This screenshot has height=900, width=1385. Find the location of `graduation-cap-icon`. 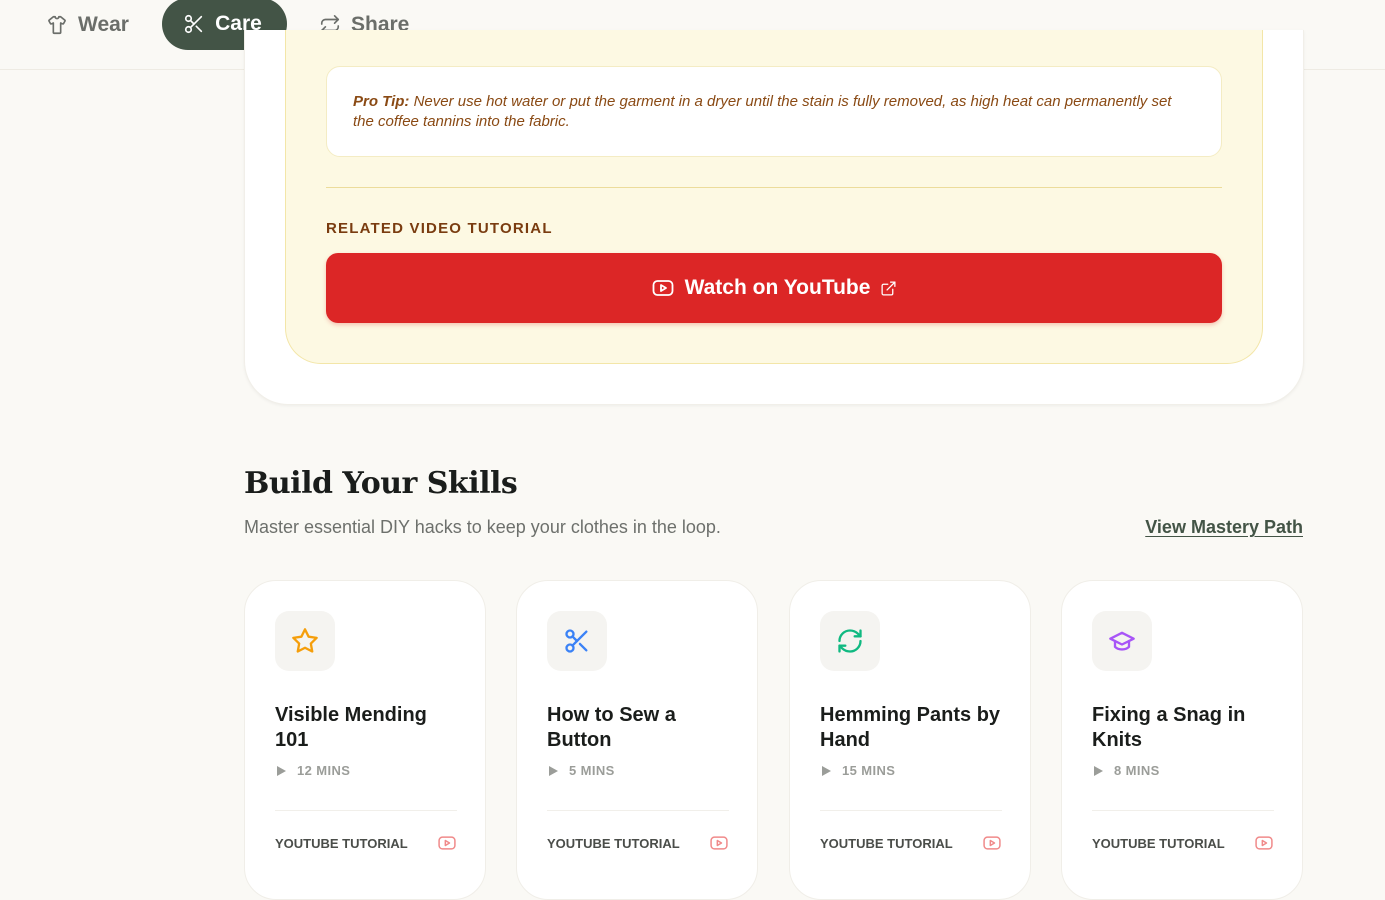

graduation-cap-icon is located at coordinates (1122, 641).